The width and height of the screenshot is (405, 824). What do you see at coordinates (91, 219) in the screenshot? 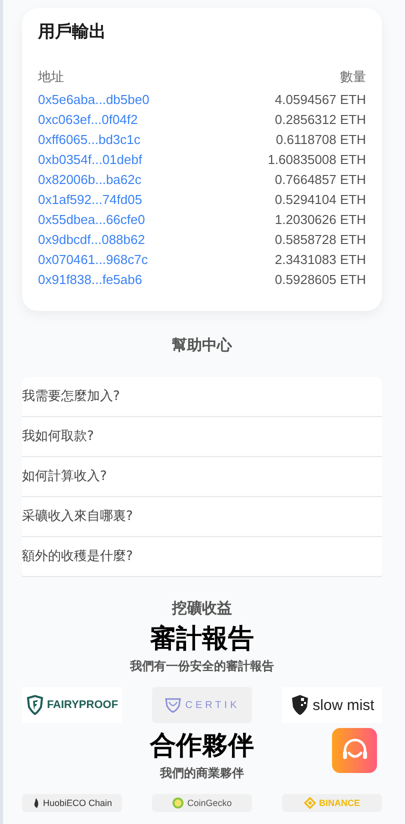
I see `address-link: 0x55dbea...66cfe0` at bounding box center [91, 219].